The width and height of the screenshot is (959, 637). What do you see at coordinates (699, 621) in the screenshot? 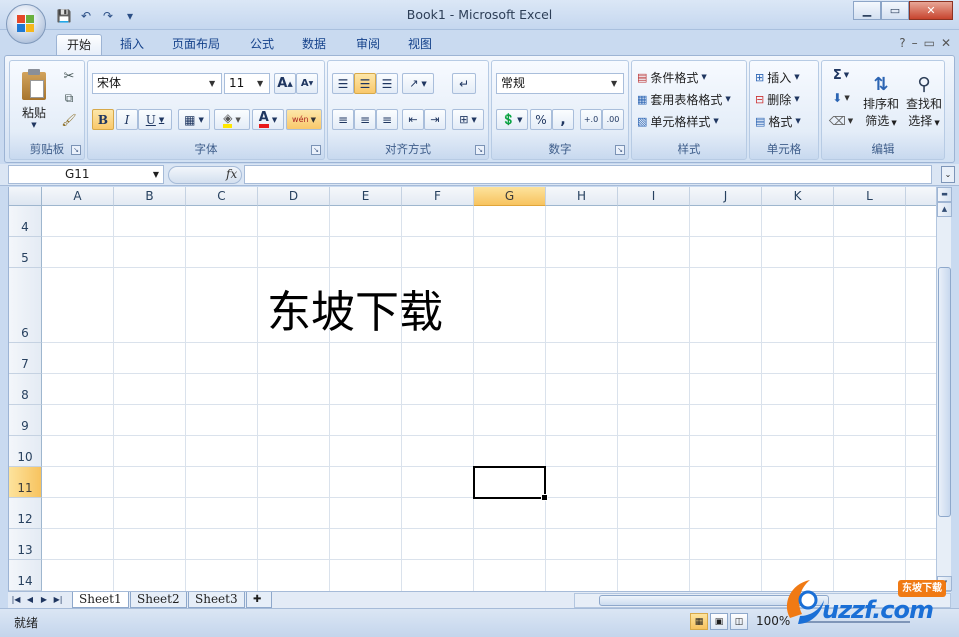
I see `normal-view-icon: ▦` at bounding box center [699, 621].